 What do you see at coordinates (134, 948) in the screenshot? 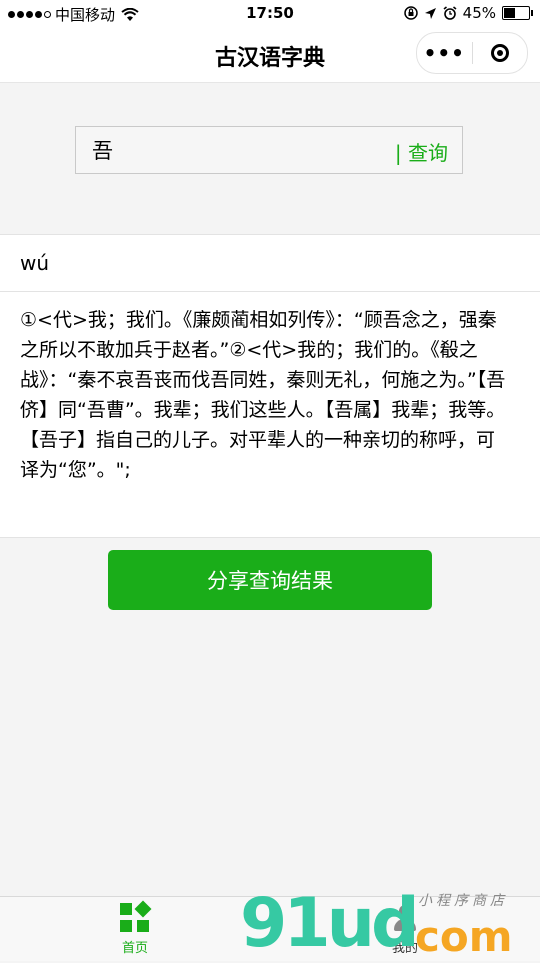
I see `tab-home-label: 首页` at bounding box center [134, 948].